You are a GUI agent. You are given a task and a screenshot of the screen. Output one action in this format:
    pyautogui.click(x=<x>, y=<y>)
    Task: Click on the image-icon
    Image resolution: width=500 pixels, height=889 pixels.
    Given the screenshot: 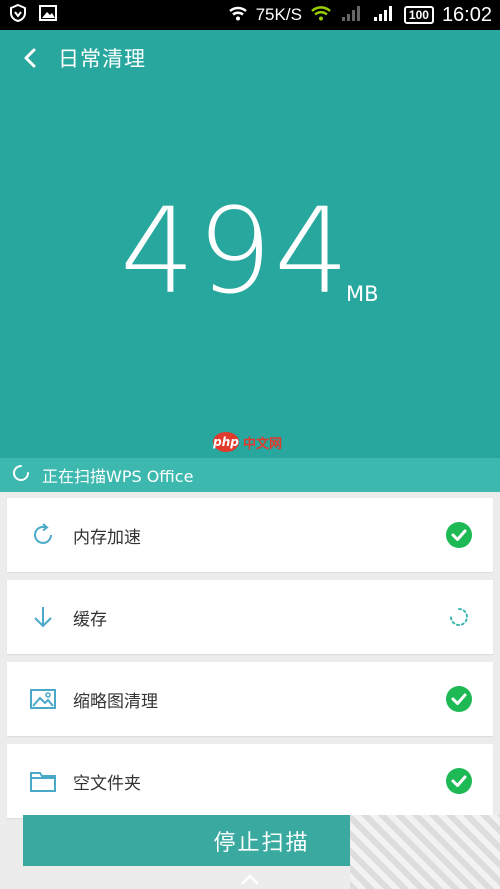 What is the action you would take?
    pyautogui.click(x=43, y=699)
    